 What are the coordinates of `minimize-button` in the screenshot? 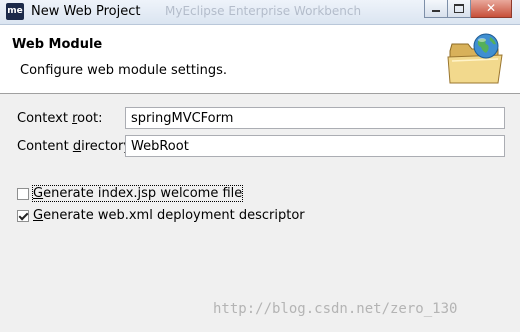 It's located at (436, 9).